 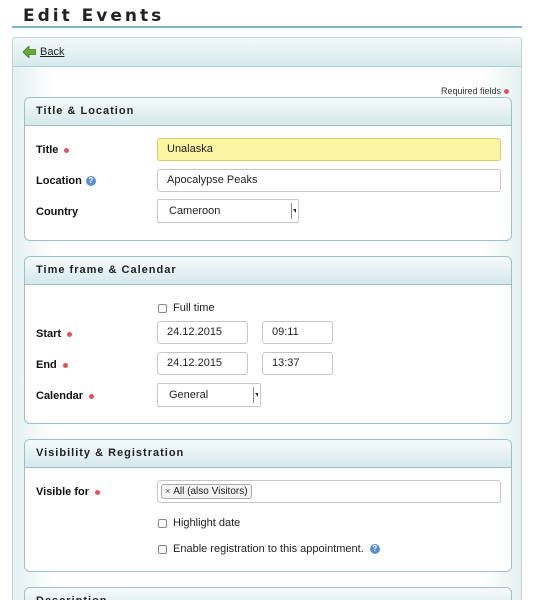 I want to click on toolbar: Back, so click(x=267, y=52).